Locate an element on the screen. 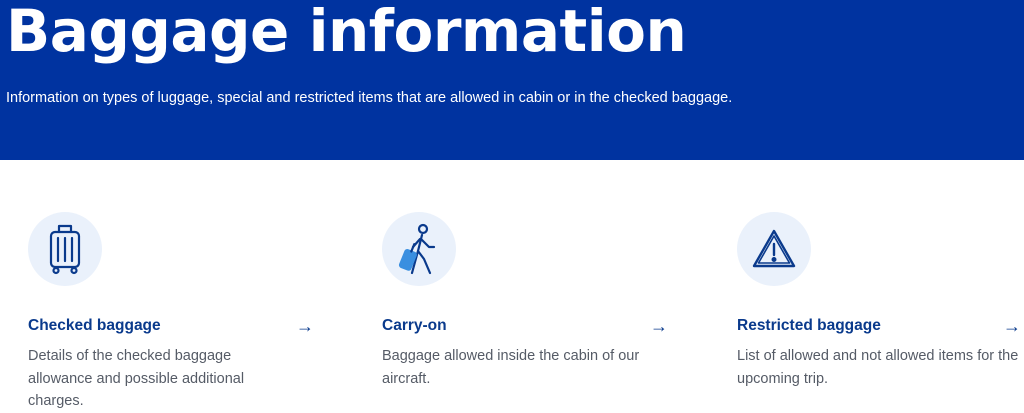  traveler-carry-on-icon is located at coordinates (419, 249).